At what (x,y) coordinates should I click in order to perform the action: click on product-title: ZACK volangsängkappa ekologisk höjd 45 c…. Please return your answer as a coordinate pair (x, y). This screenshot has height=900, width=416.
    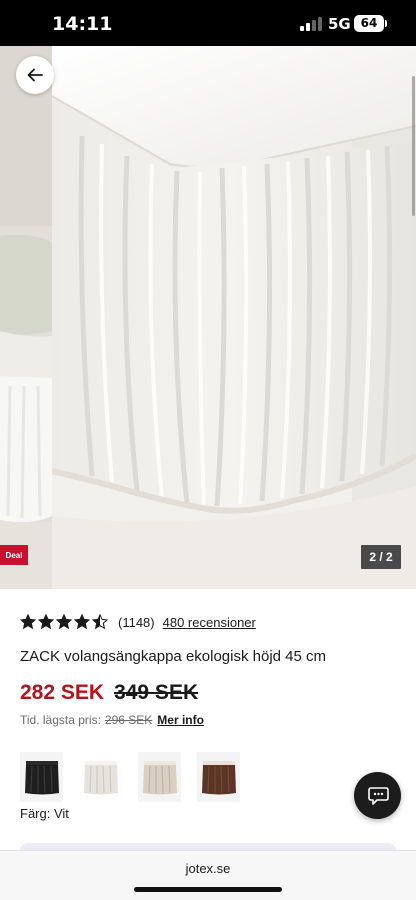
    Looking at the image, I should click on (173, 656).